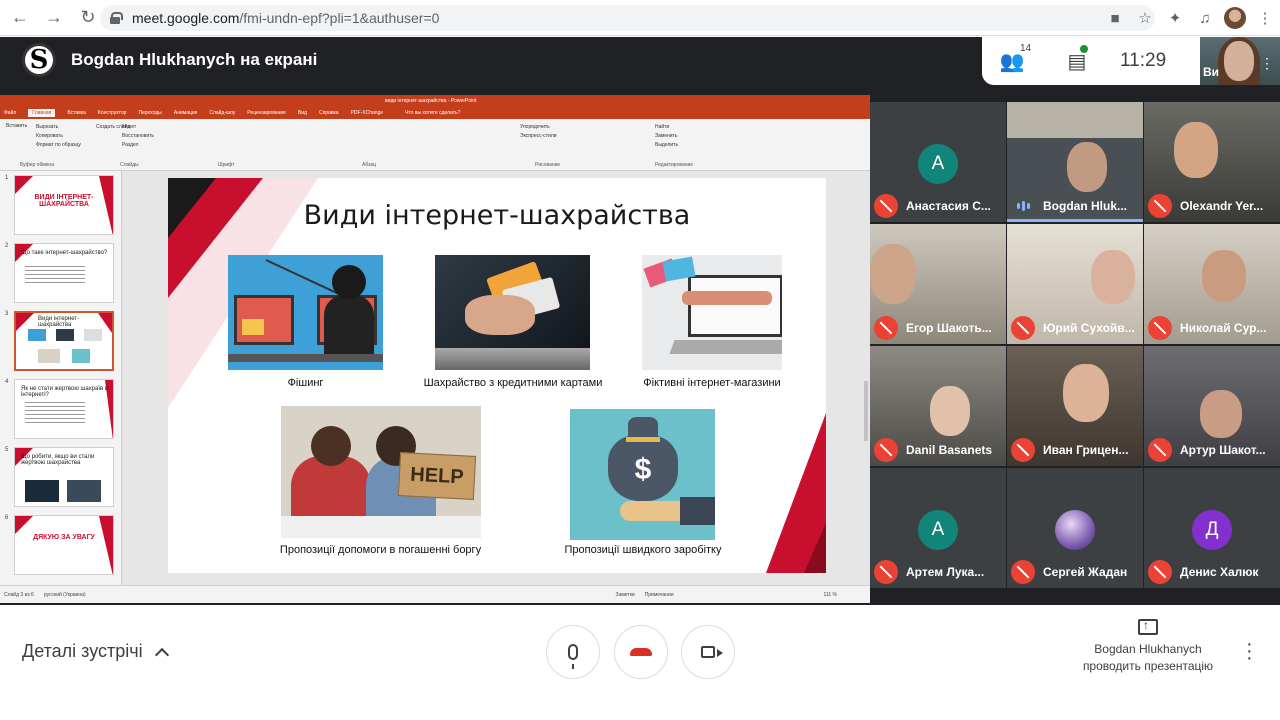  I want to click on ribbon-paste-label: Вставить, so click(17, 126).